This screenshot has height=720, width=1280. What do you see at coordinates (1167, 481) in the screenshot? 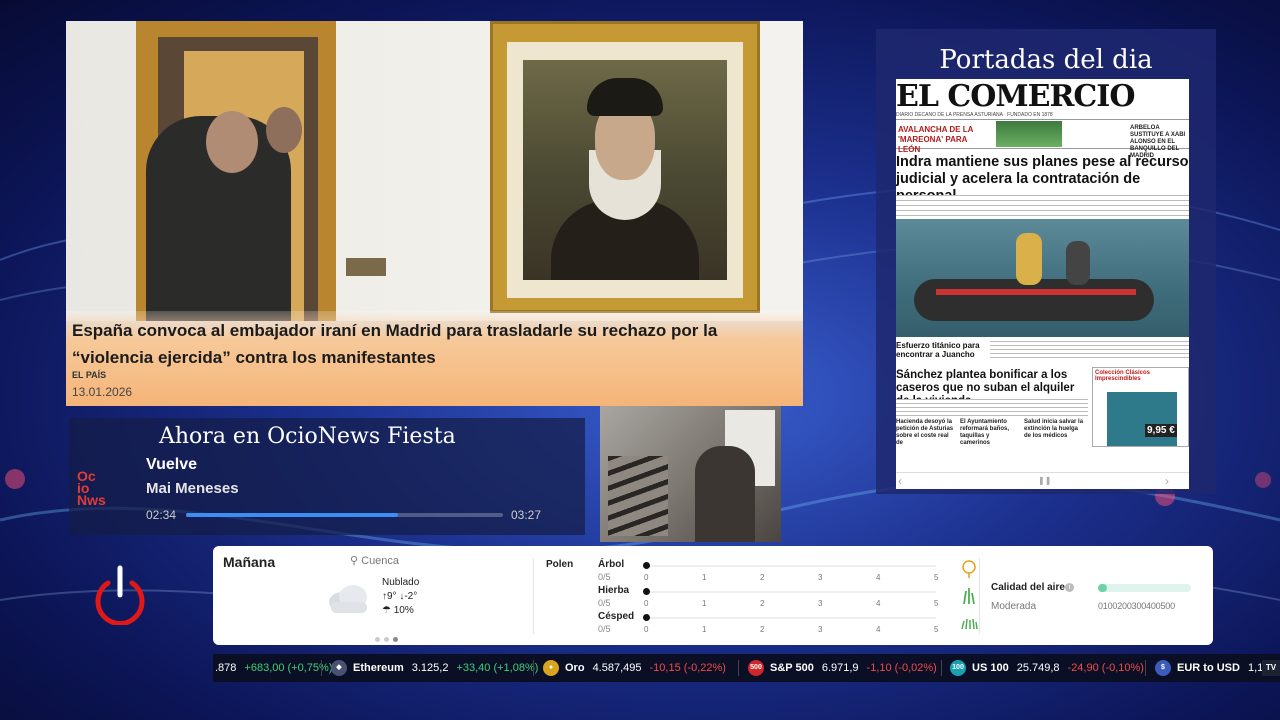
I see `chevron-right-icon: ›` at bounding box center [1167, 481].